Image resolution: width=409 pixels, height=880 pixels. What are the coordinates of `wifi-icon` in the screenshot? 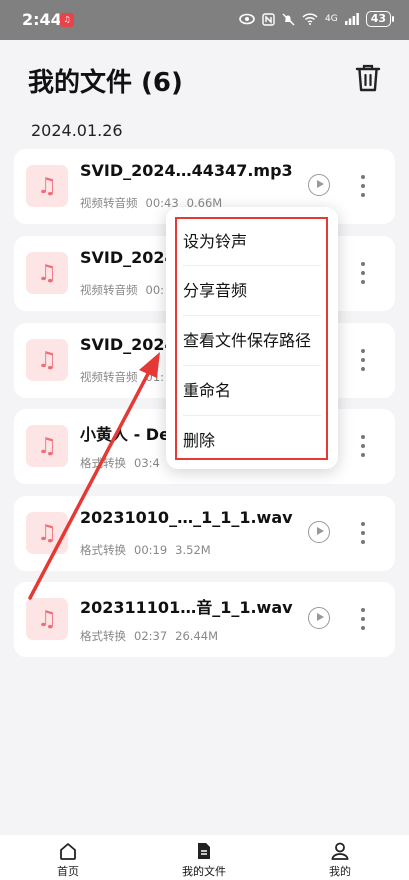 It's located at (310, 19).